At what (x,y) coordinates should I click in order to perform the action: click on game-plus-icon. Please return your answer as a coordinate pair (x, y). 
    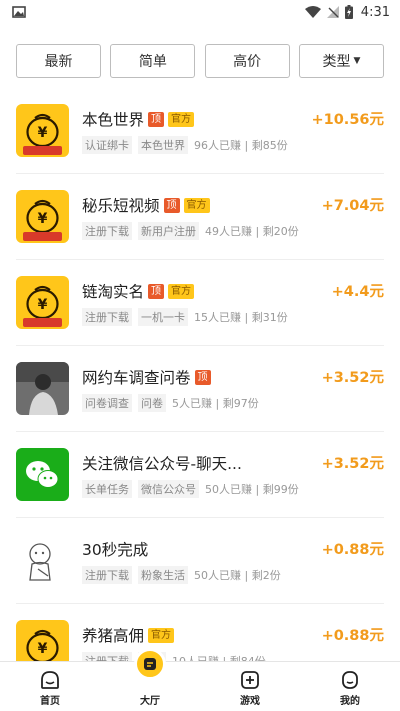
    Looking at the image, I should click on (250, 680).